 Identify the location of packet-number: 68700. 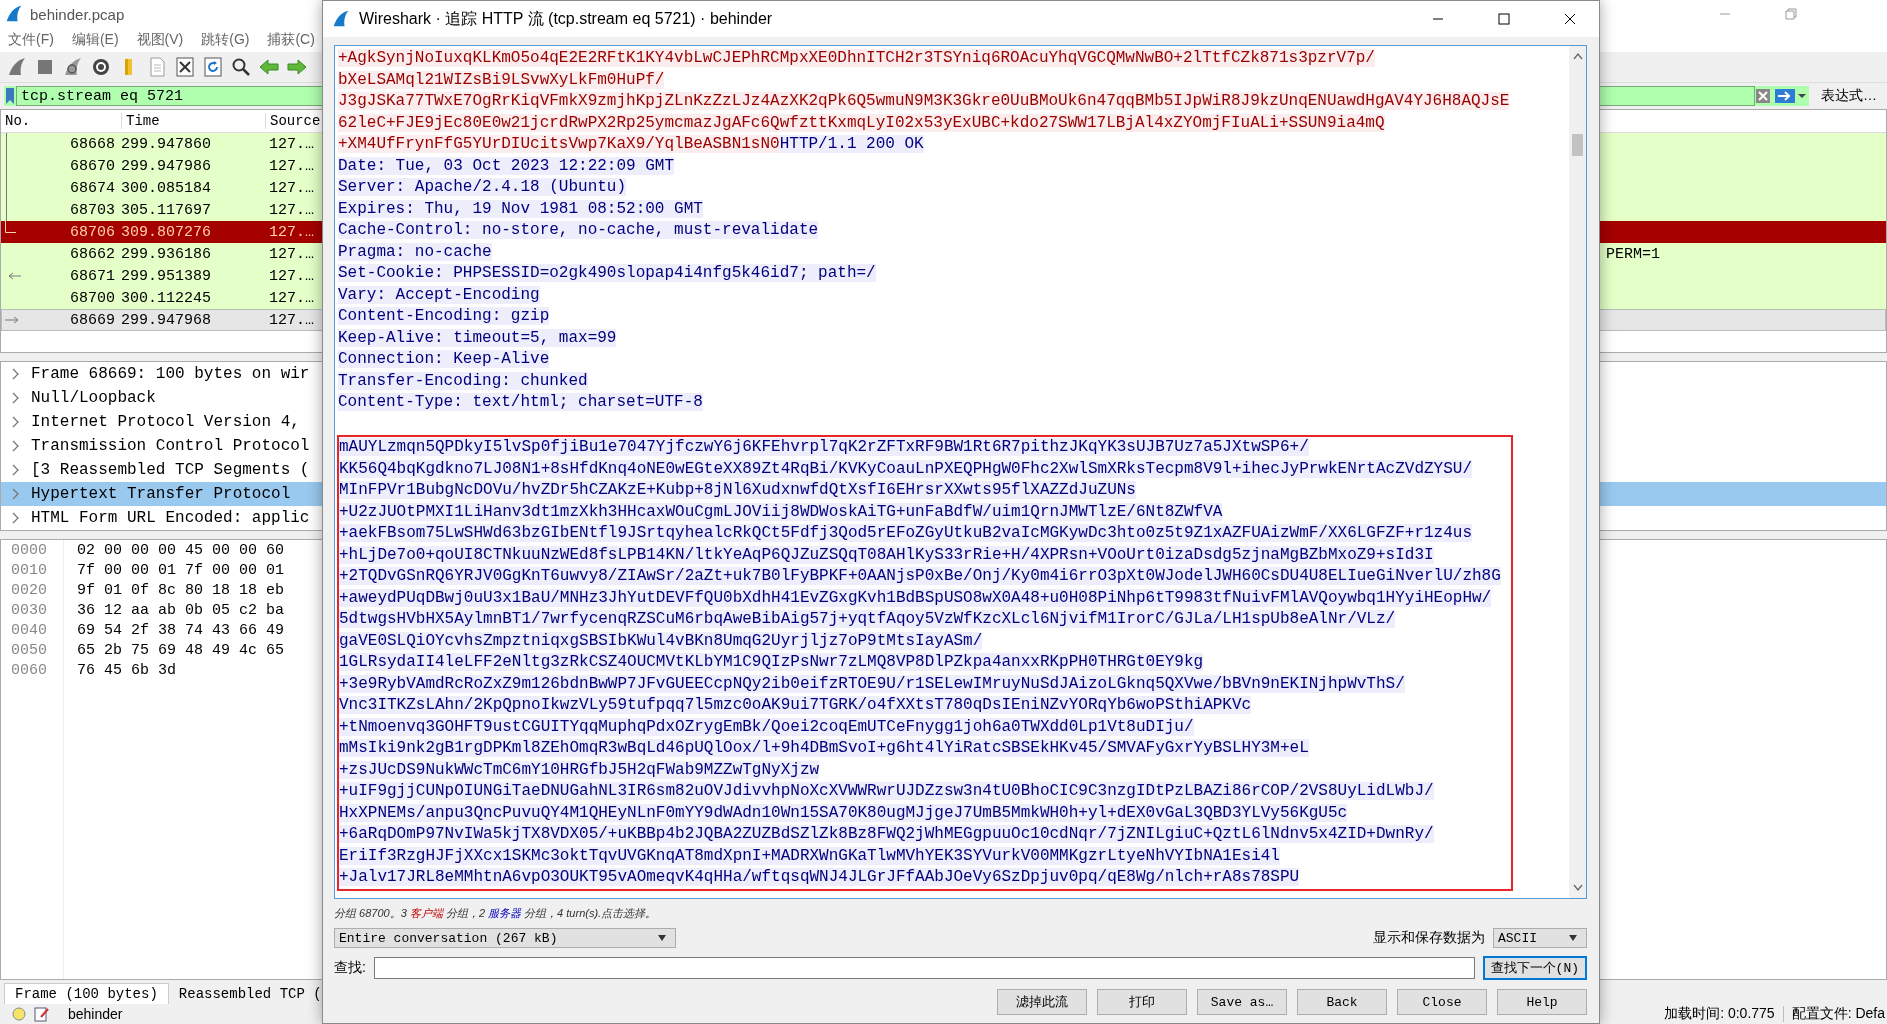
(92, 298).